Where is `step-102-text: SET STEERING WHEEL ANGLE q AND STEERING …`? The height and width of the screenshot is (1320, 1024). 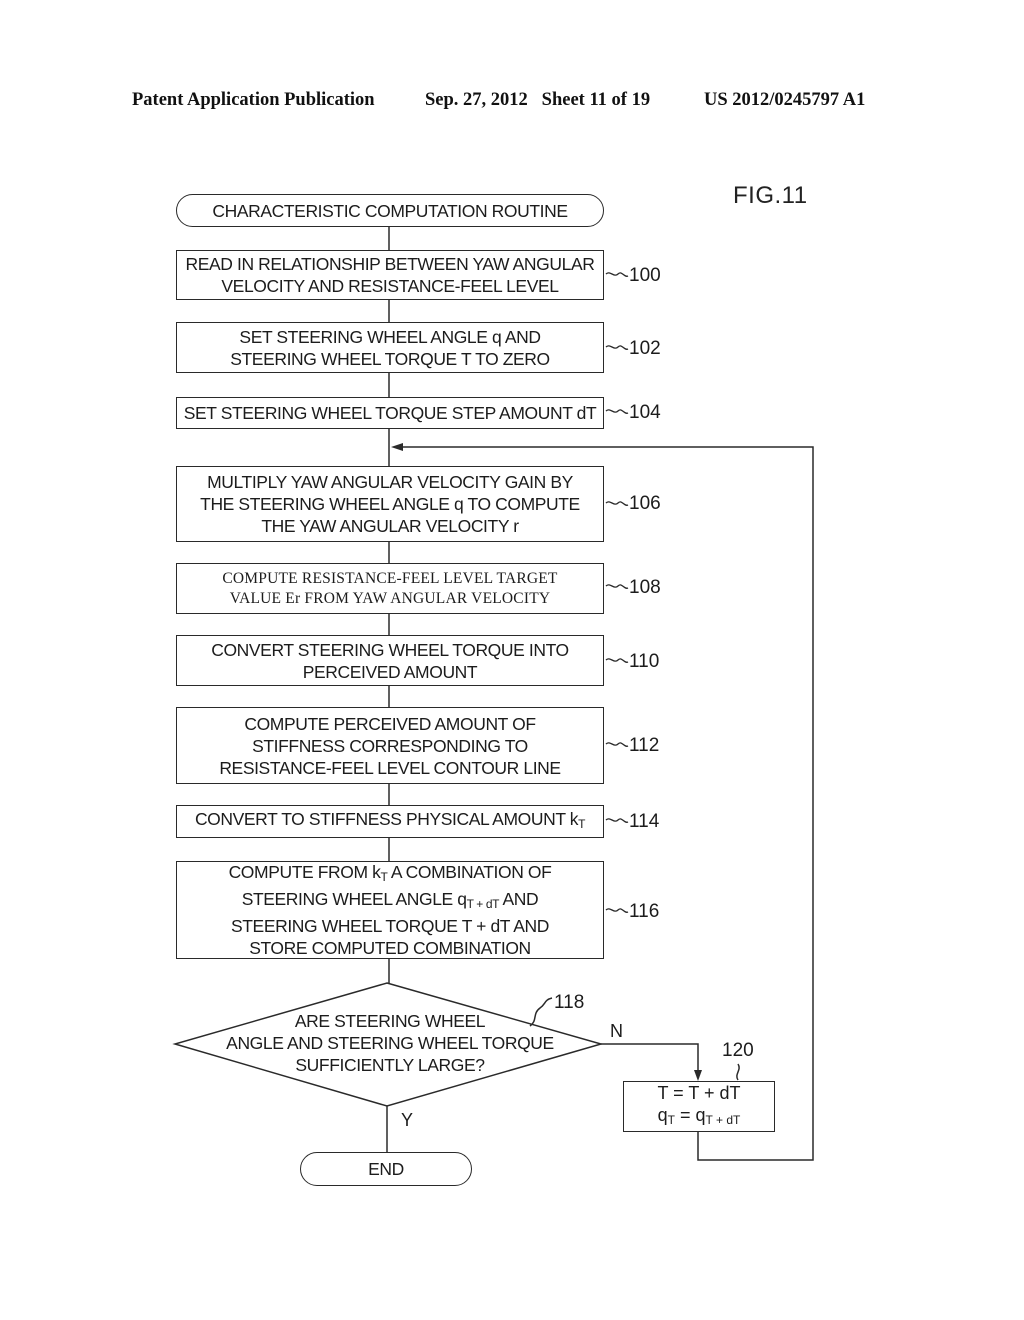
step-102-text: SET STEERING WHEEL ANGLE q AND STEERING … is located at coordinates (390, 347).